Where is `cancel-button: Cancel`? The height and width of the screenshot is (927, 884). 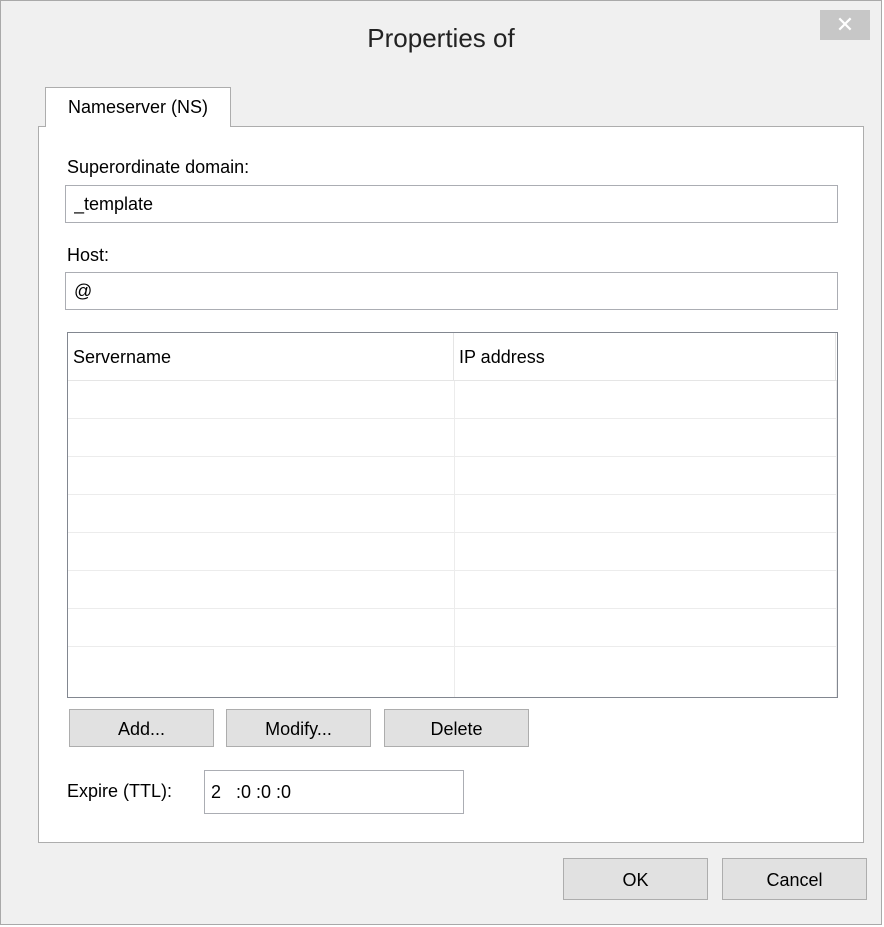 cancel-button: Cancel is located at coordinates (794, 879).